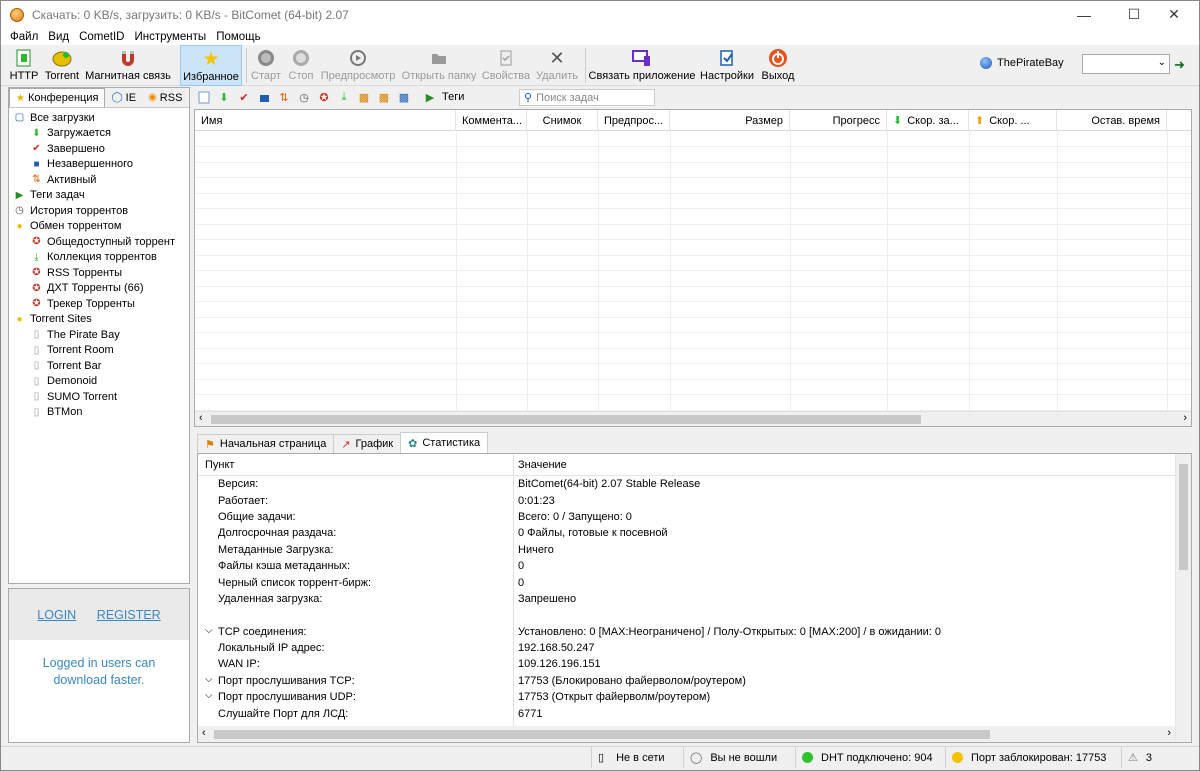 The height and width of the screenshot is (771, 1200). Describe the element at coordinates (264, 97) in the screenshot. I see `blue-square-icon` at that location.